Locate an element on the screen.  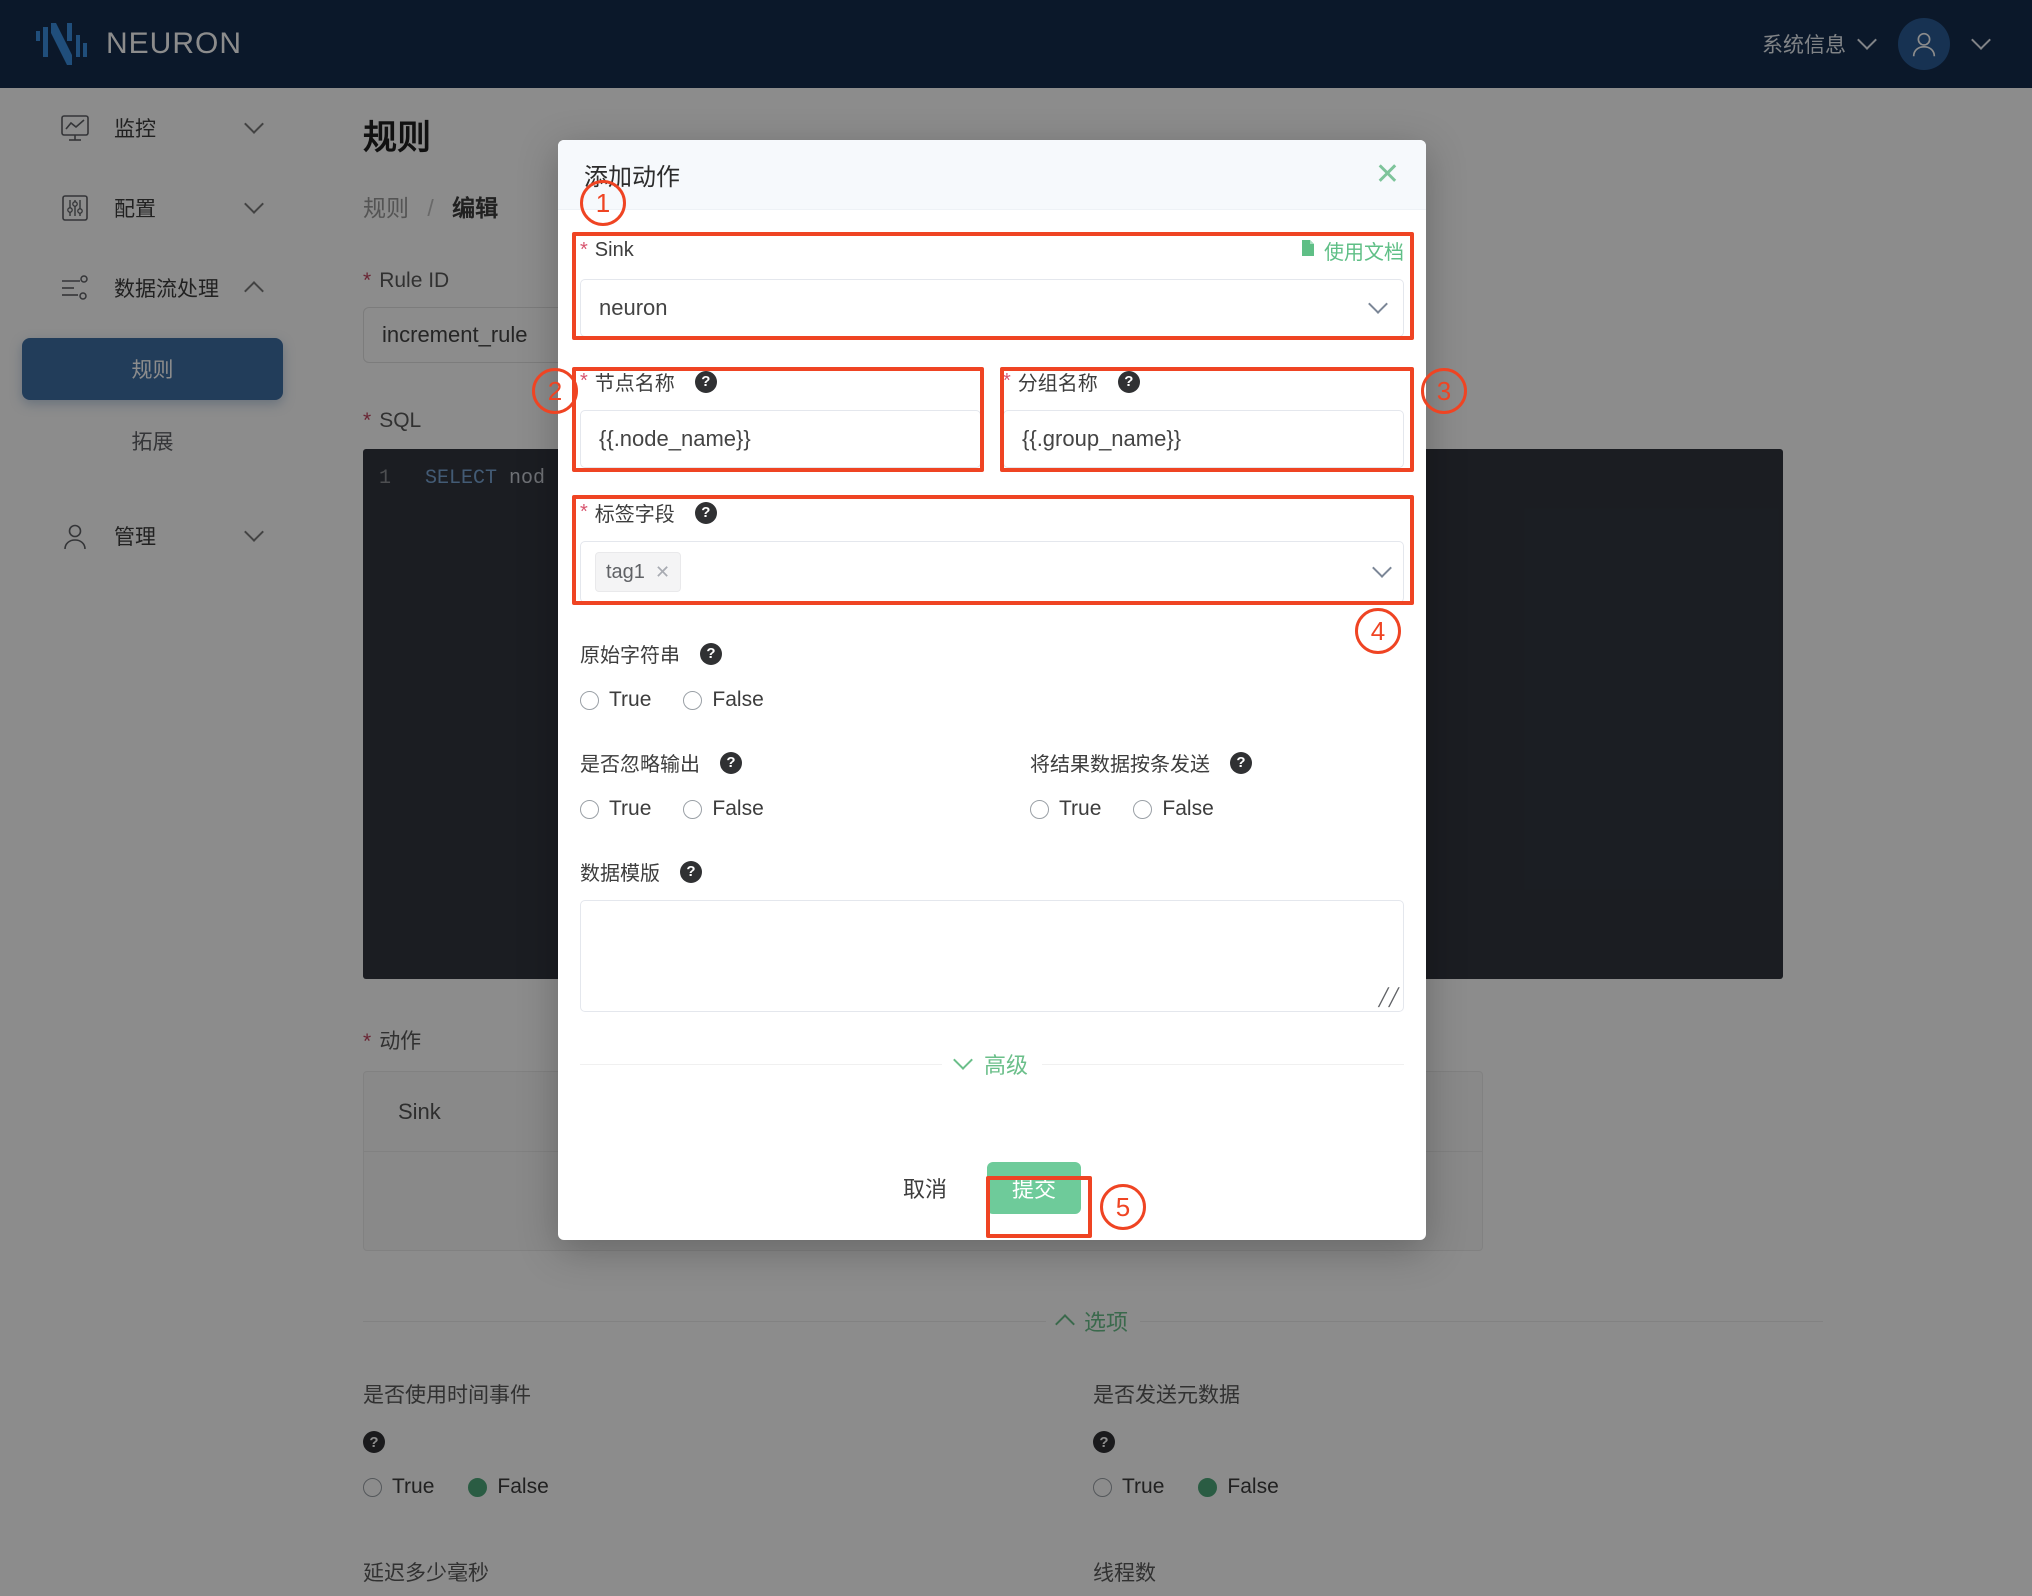
annotation-step-3: 3 is located at coordinates (1444, 391).